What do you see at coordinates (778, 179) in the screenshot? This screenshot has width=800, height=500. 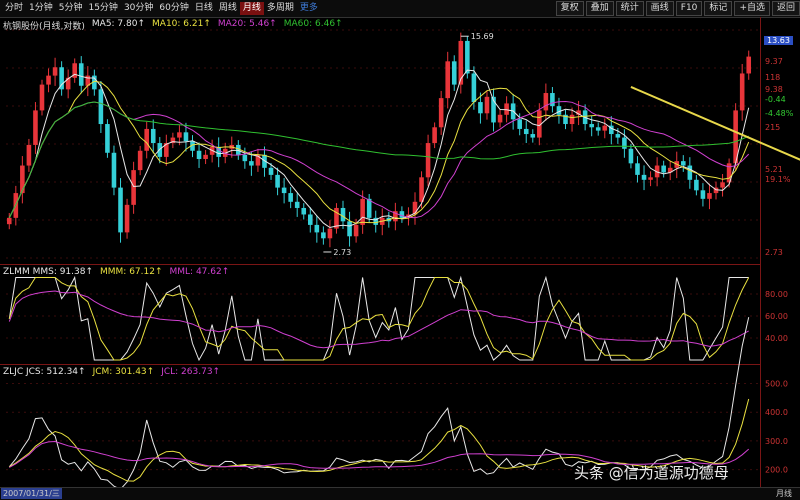 I see `y-tick-label: 19.1%` at bounding box center [778, 179].